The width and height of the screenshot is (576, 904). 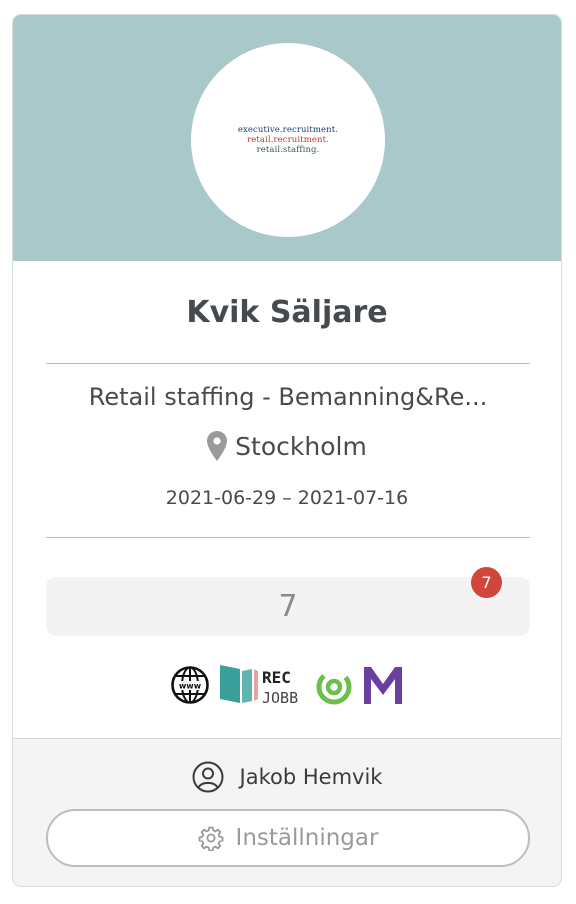 I want to click on gear-icon, so click(x=210, y=838).